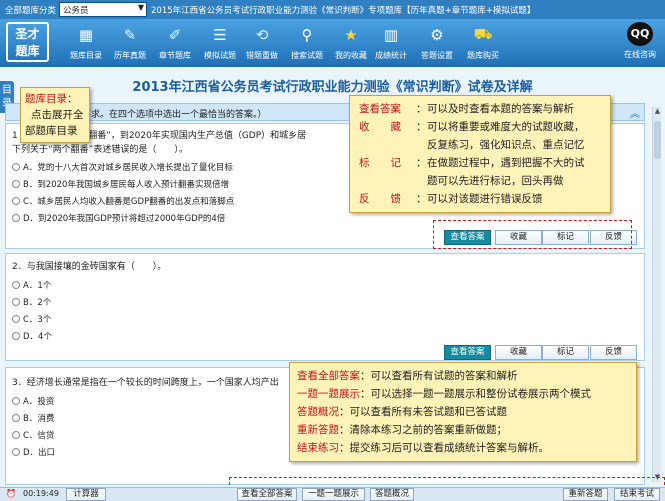 The height and width of the screenshot is (501, 665). What do you see at coordinates (165, 115) in the screenshot?
I see `instruction-text: 题目要求。在四个选项中选出一个最恰当的答案。）` at bounding box center [165, 115].